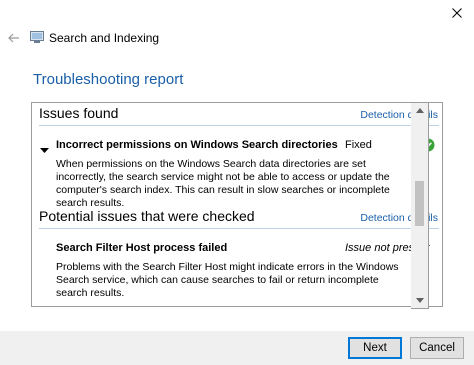 The height and width of the screenshot is (365, 474). What do you see at coordinates (147, 216) in the screenshot?
I see `potential-issues-heading: Potential issues that were checked` at bounding box center [147, 216].